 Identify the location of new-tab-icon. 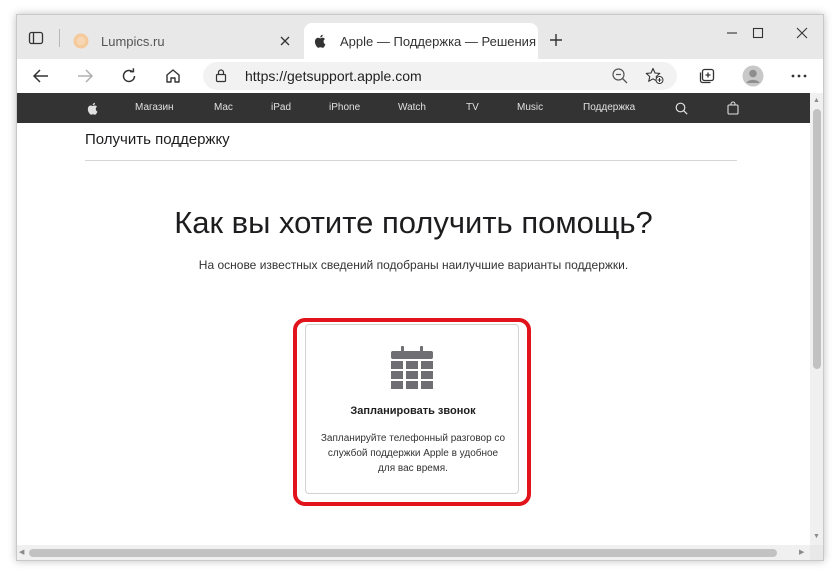
(556, 40).